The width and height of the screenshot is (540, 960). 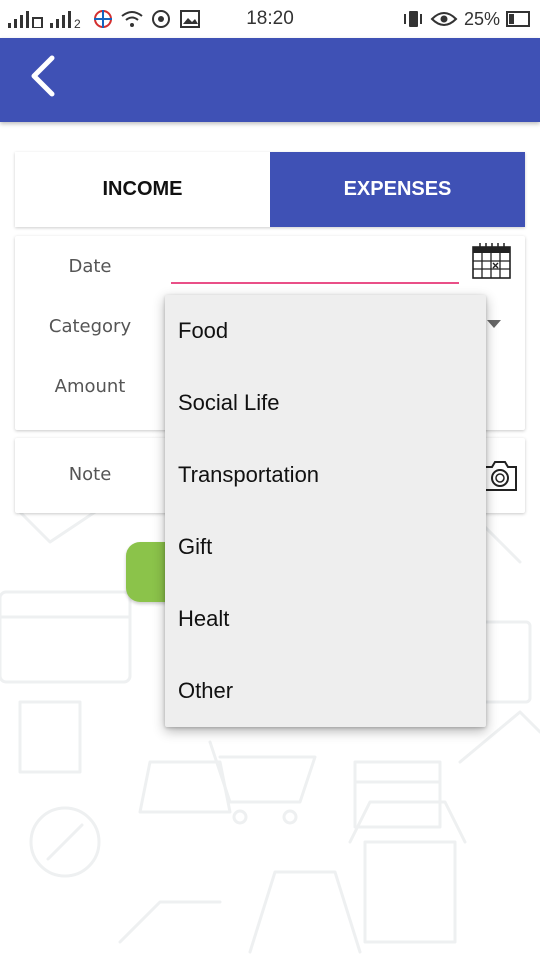 I want to click on chevron-left-icon, so click(x=43, y=76).